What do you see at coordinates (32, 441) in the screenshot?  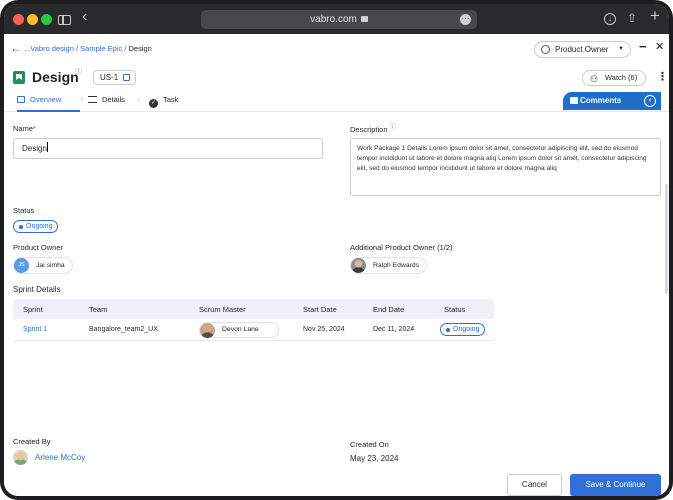 I see `created-by-label: Created By` at bounding box center [32, 441].